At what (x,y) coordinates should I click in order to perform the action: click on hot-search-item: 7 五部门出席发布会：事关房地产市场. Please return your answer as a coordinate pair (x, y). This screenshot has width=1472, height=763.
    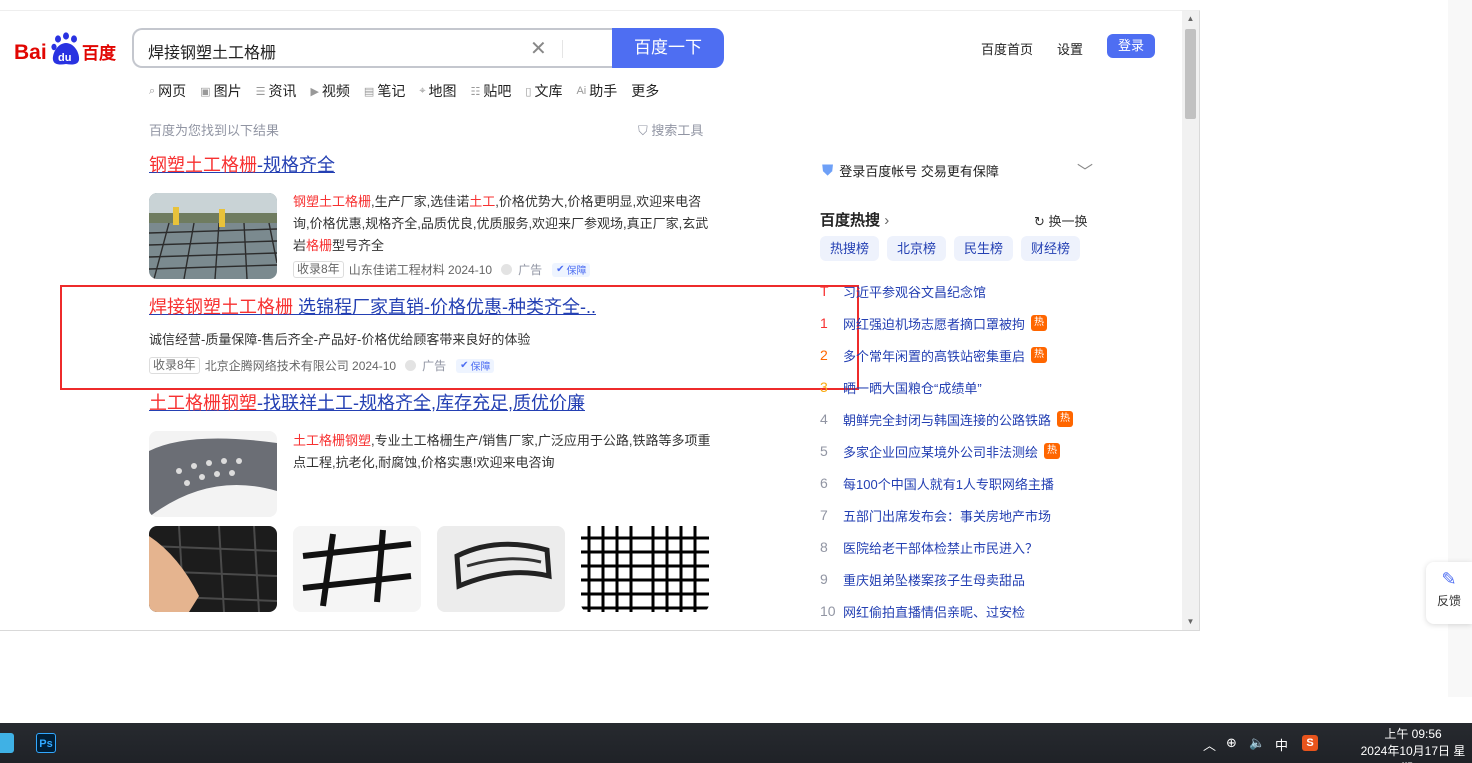
    Looking at the image, I should click on (946, 515).